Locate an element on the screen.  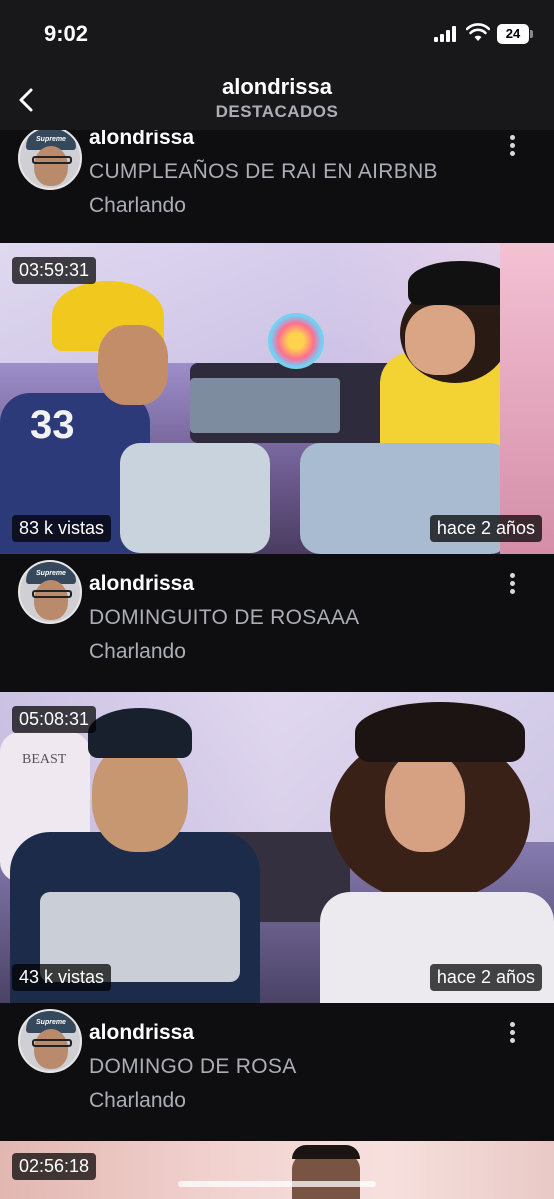
page-subtitle: DESTACADOS is located at coordinates (277, 111).